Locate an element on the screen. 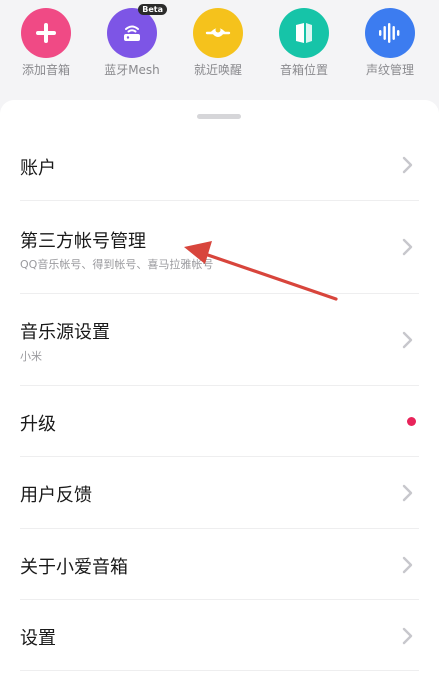 This screenshot has height=687, width=439. menu-item-third-party-accounts: 第三方帐号管理 QQ音乐帐号、得到帐号、喜马拉雅帐号 is located at coordinates (219, 247).